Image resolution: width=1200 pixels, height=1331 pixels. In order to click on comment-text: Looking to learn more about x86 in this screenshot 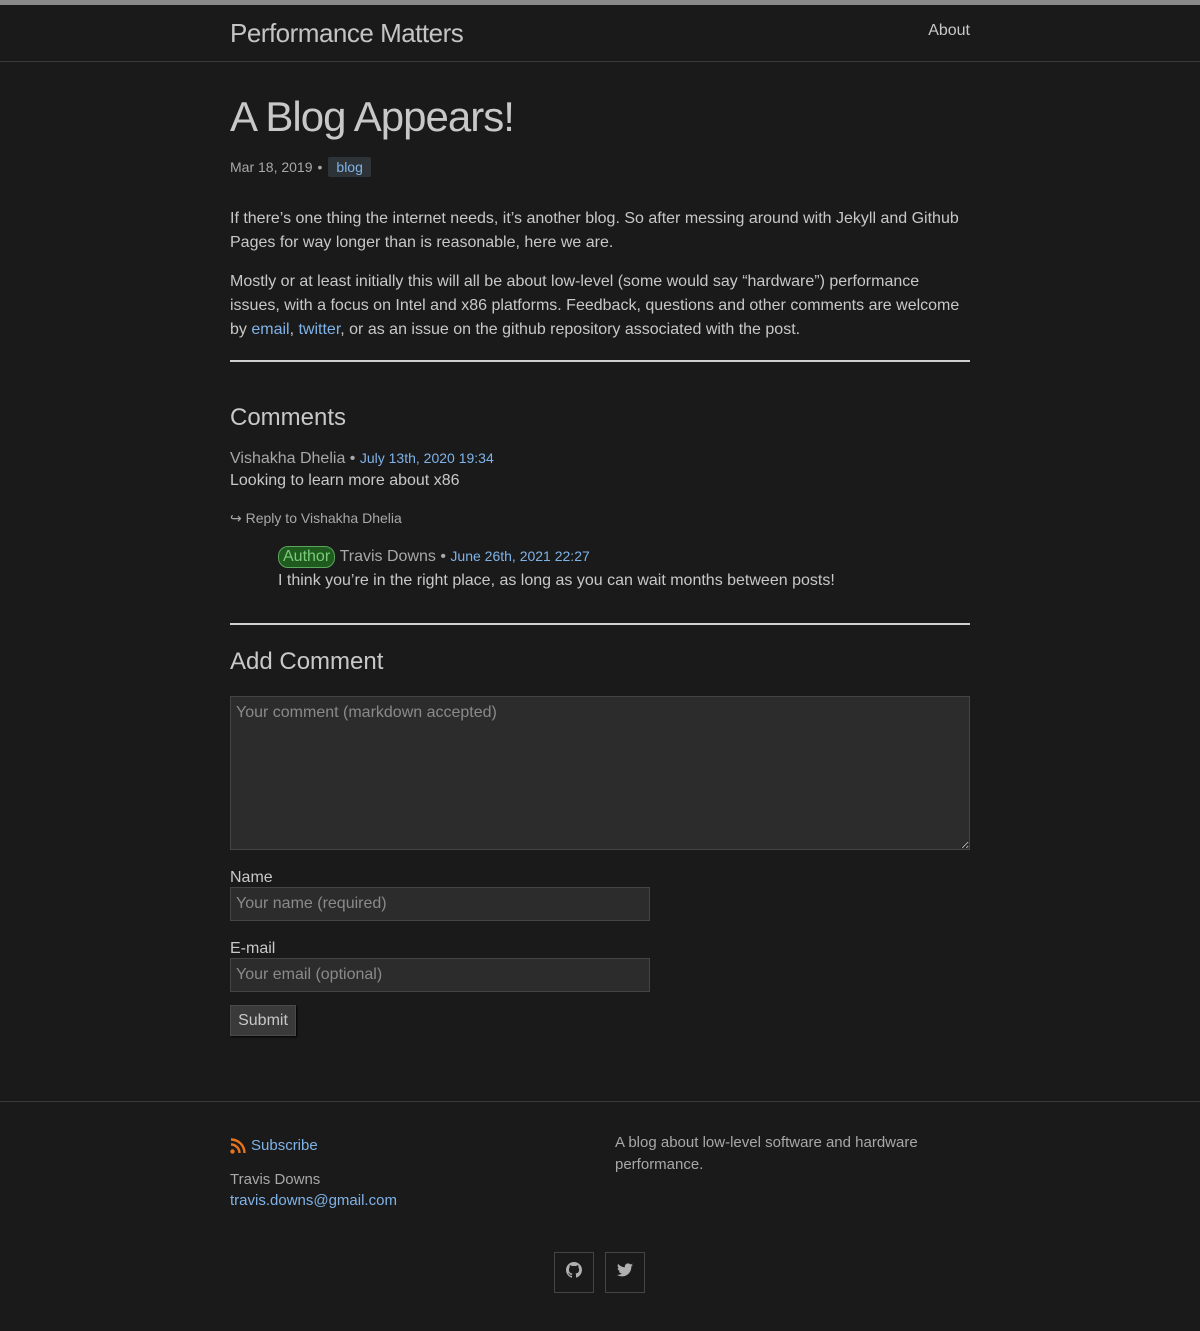, I will do `click(345, 480)`.